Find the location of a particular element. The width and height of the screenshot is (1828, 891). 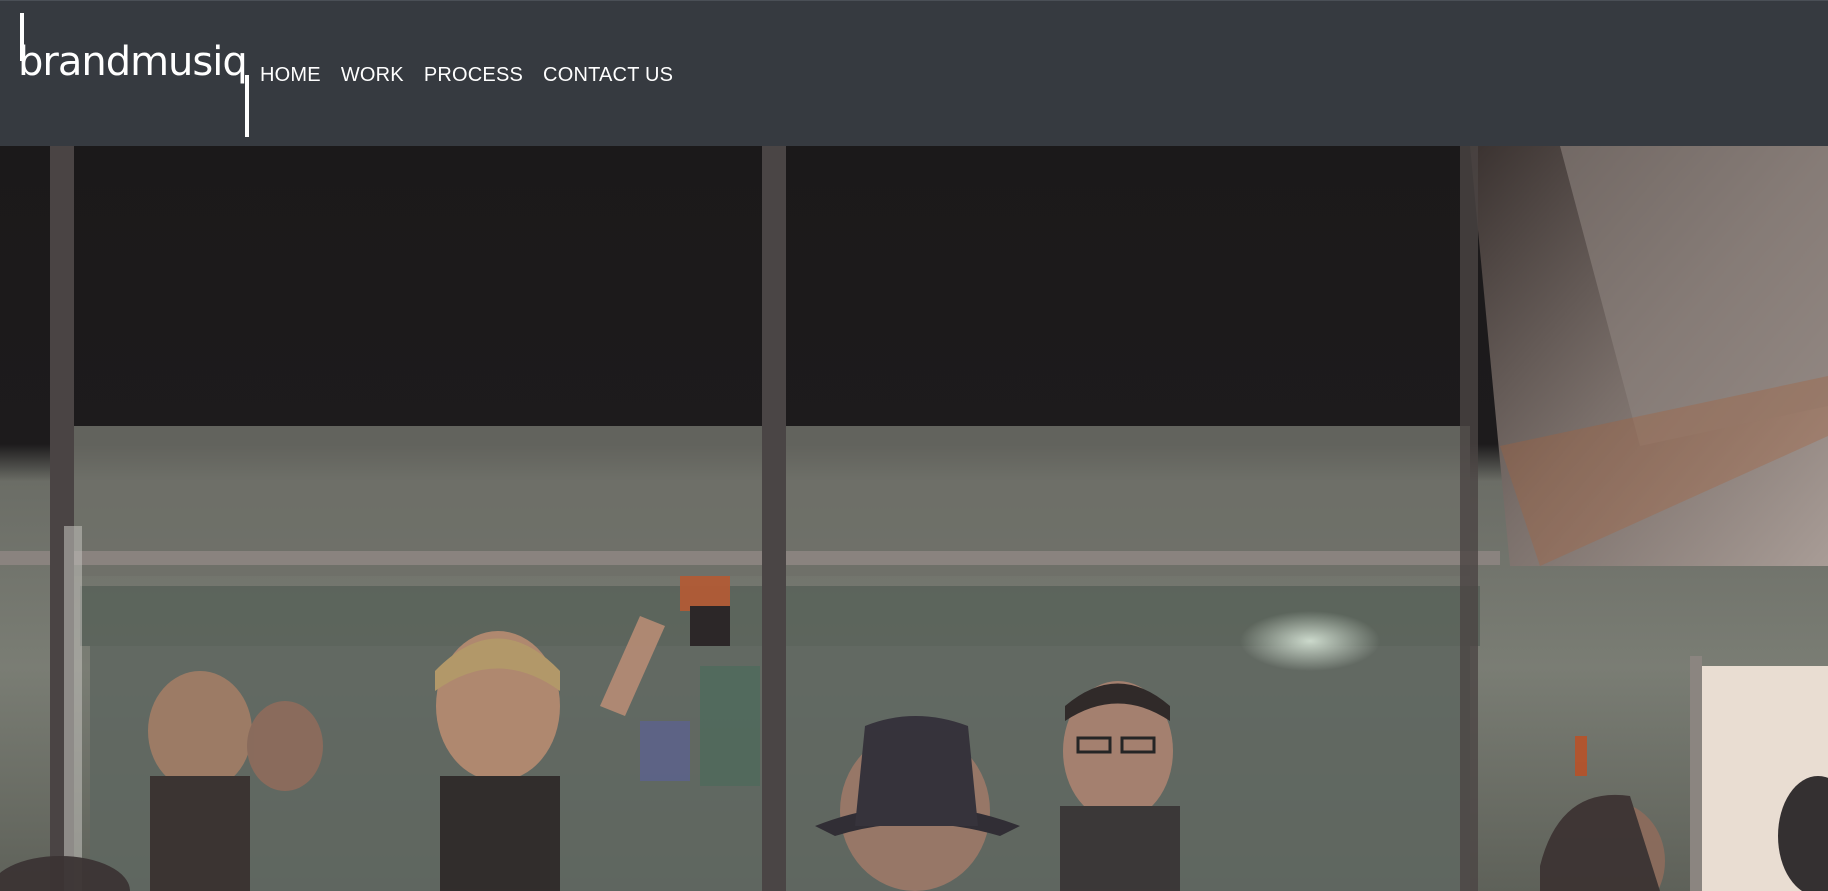

main-nav: HOME WORK PROCESS CONTACT US is located at coordinates (466, 75).